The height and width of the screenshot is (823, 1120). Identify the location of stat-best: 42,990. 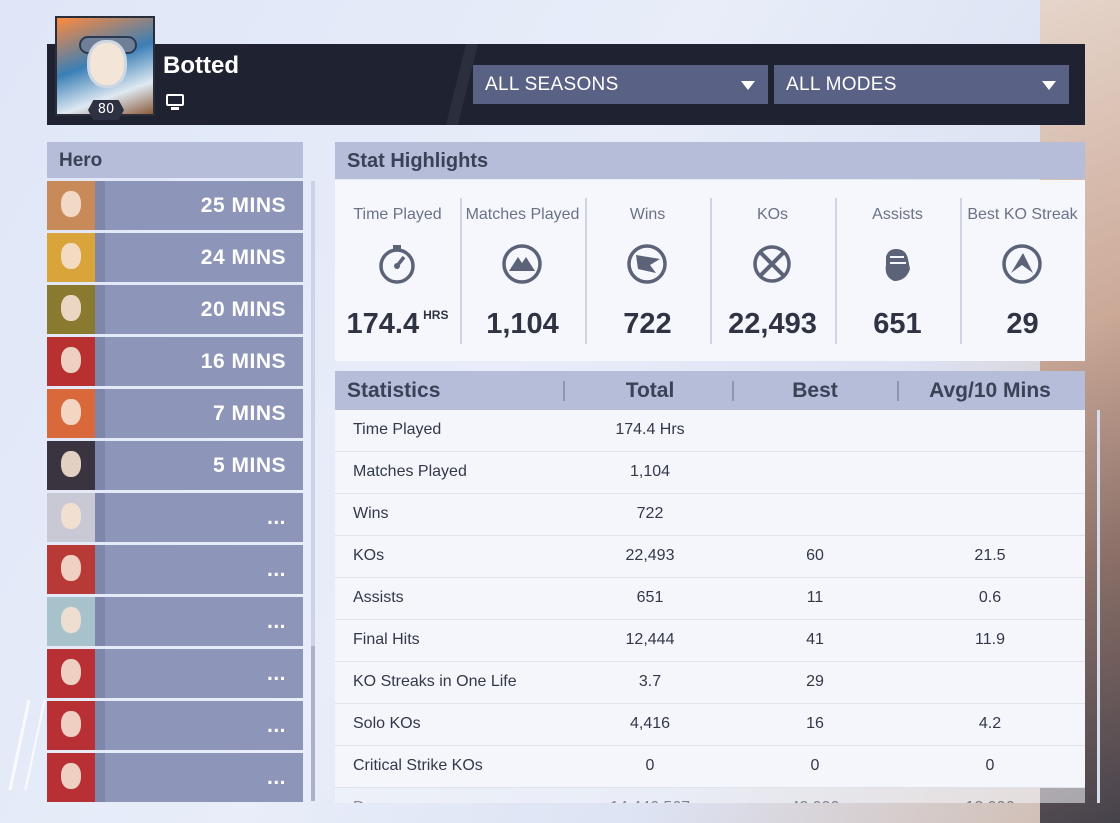
(815, 795).